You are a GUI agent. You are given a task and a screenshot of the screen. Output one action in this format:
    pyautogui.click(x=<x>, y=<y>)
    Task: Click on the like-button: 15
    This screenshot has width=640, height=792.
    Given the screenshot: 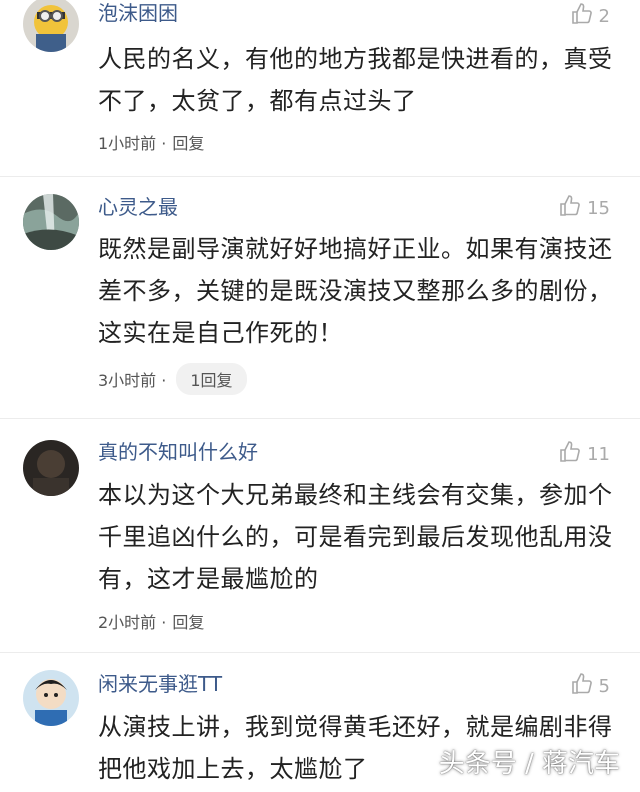 What is the action you would take?
    pyautogui.click(x=584, y=208)
    